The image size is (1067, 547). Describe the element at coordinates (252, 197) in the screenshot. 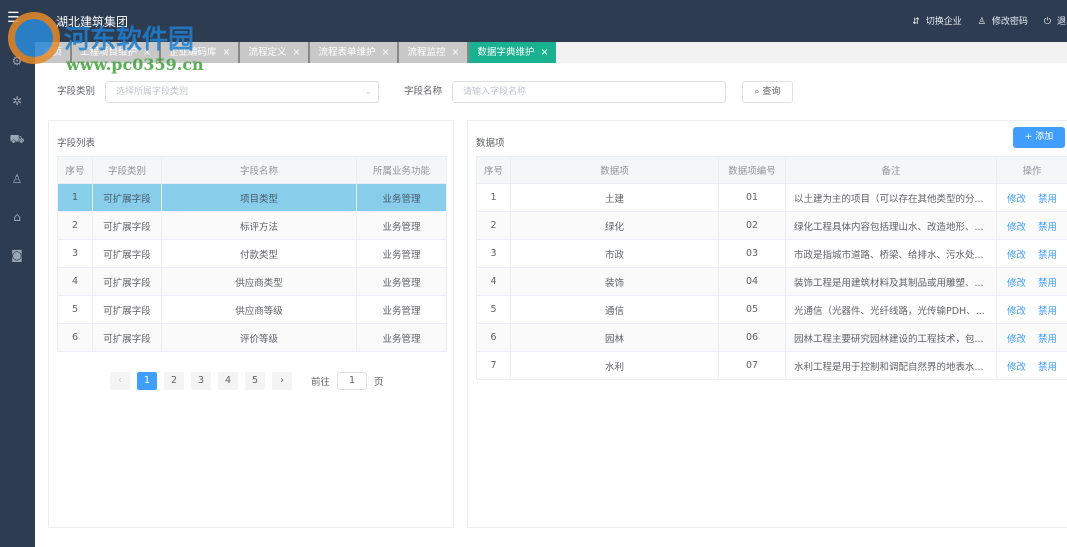

I see `table-row: 1 可扩展字段 项目类型 业务管理` at that location.